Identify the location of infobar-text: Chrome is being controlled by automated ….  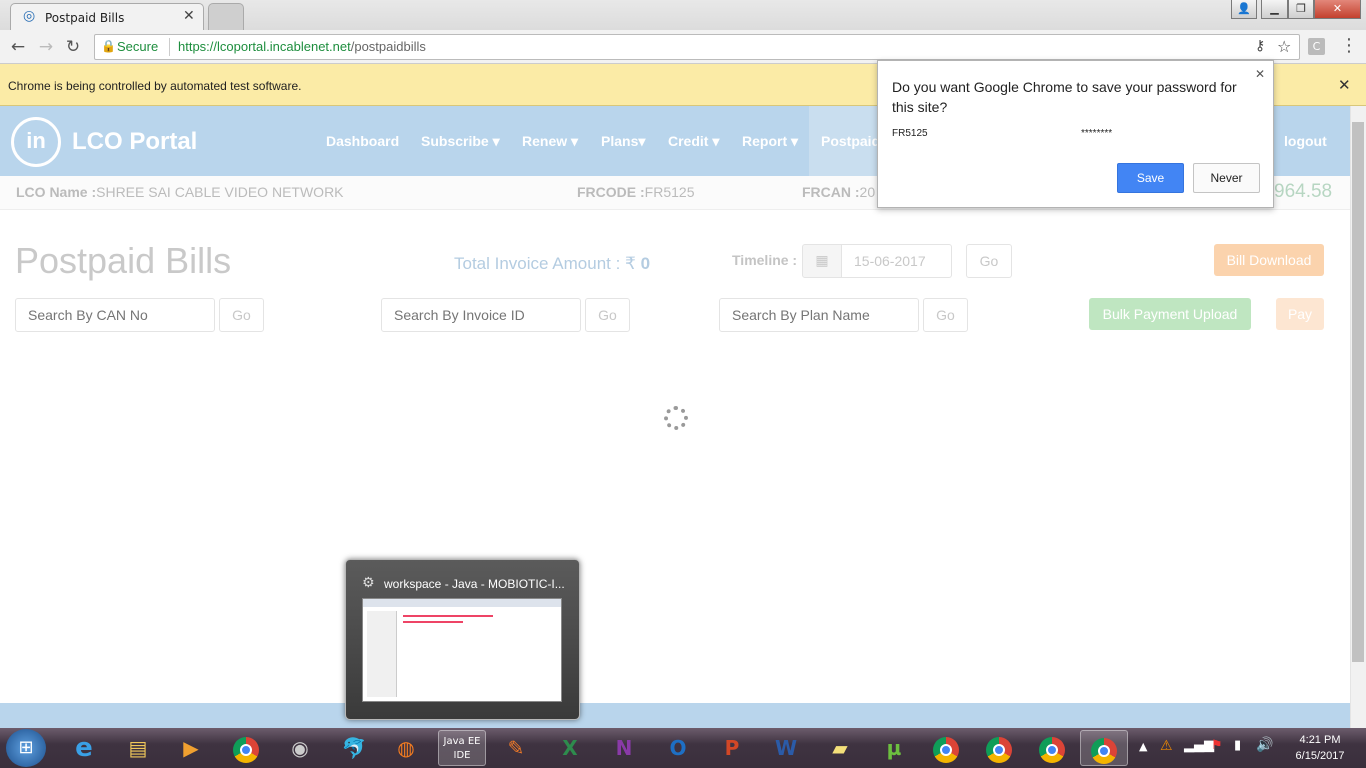
(155, 86).